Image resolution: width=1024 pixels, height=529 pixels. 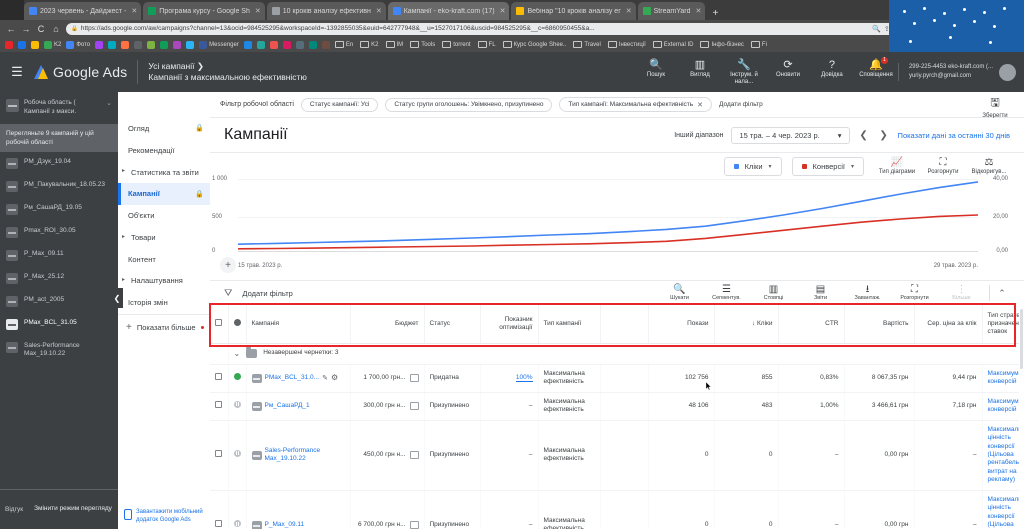 What do you see at coordinates (876, 29) in the screenshot?
I see `search-icon: 🔍` at bounding box center [876, 29].